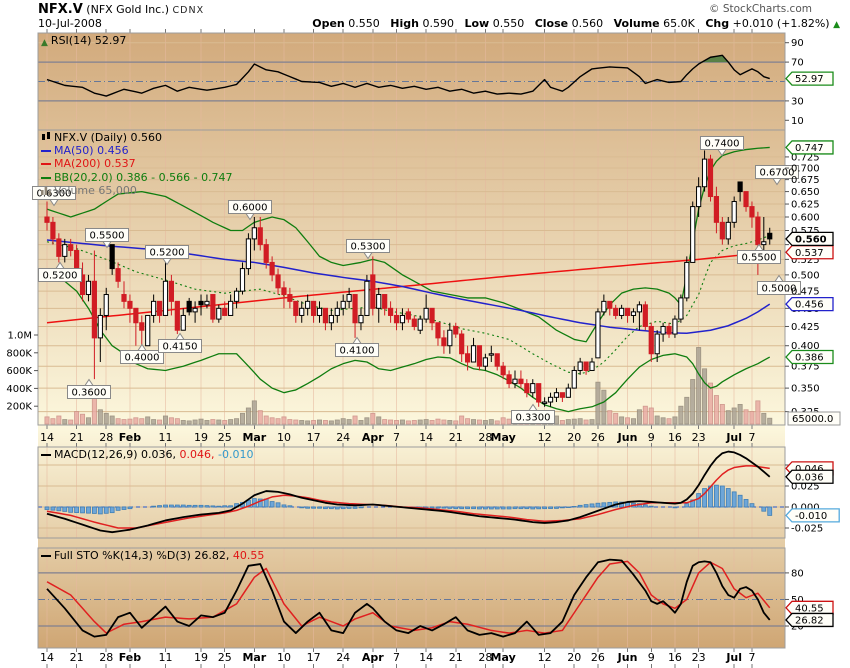  I want to click on ma50-legend-text: MA(50) 0.456, so click(91, 151).